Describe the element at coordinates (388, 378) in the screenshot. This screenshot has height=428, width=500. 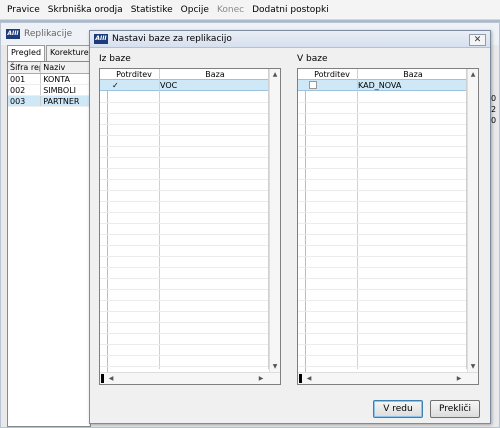
I see `to-horizontal-scrollbar: ◀ ▶` at that location.